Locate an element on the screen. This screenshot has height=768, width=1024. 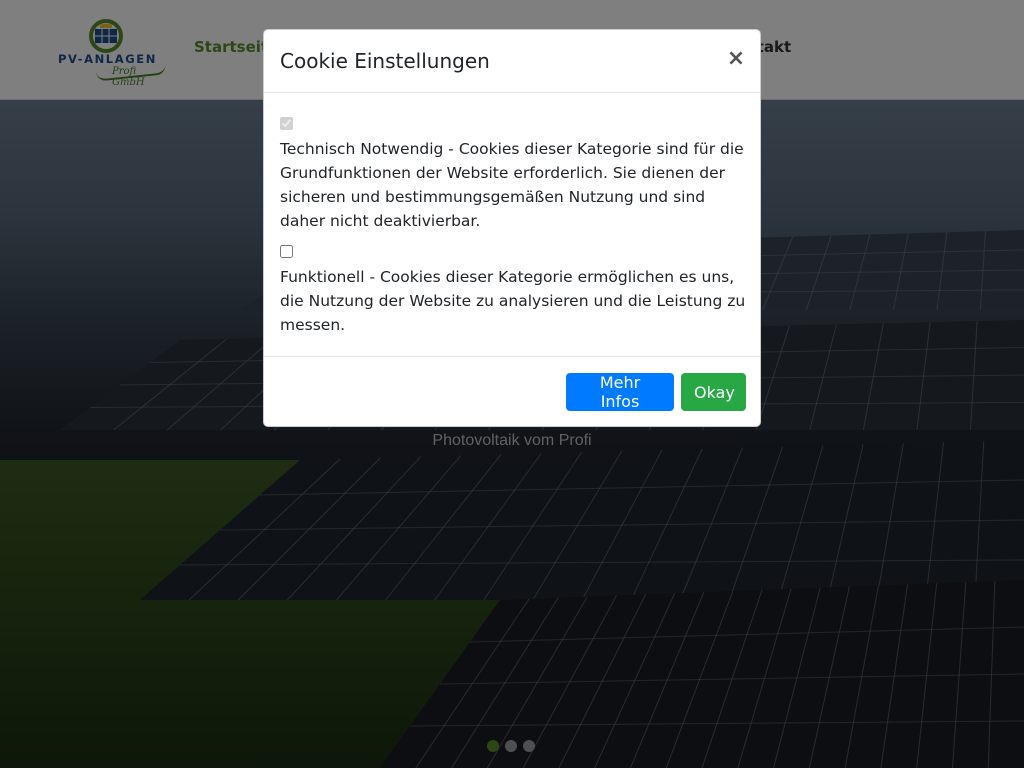
functional-checkbox is located at coordinates (286, 251).